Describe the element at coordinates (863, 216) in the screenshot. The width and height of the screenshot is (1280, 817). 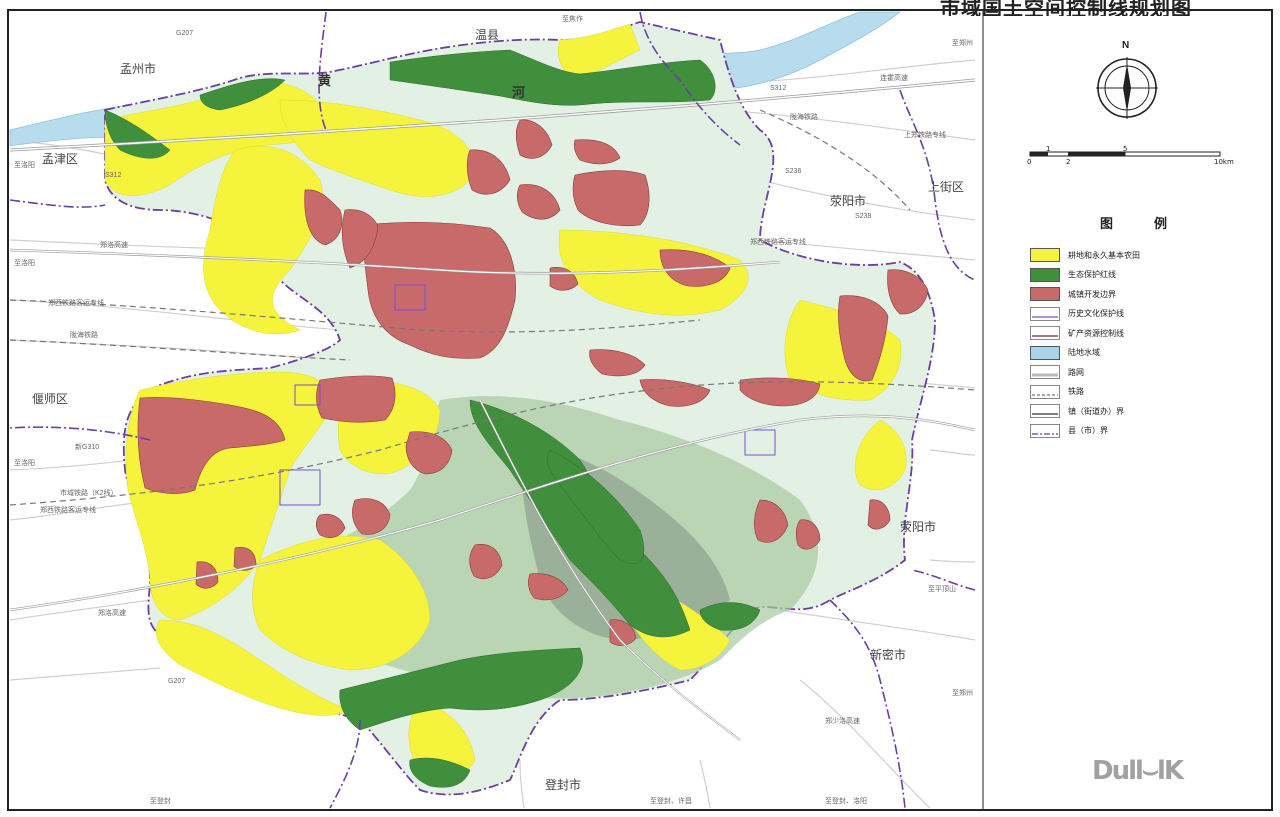
I see `road-s238: S238` at that location.